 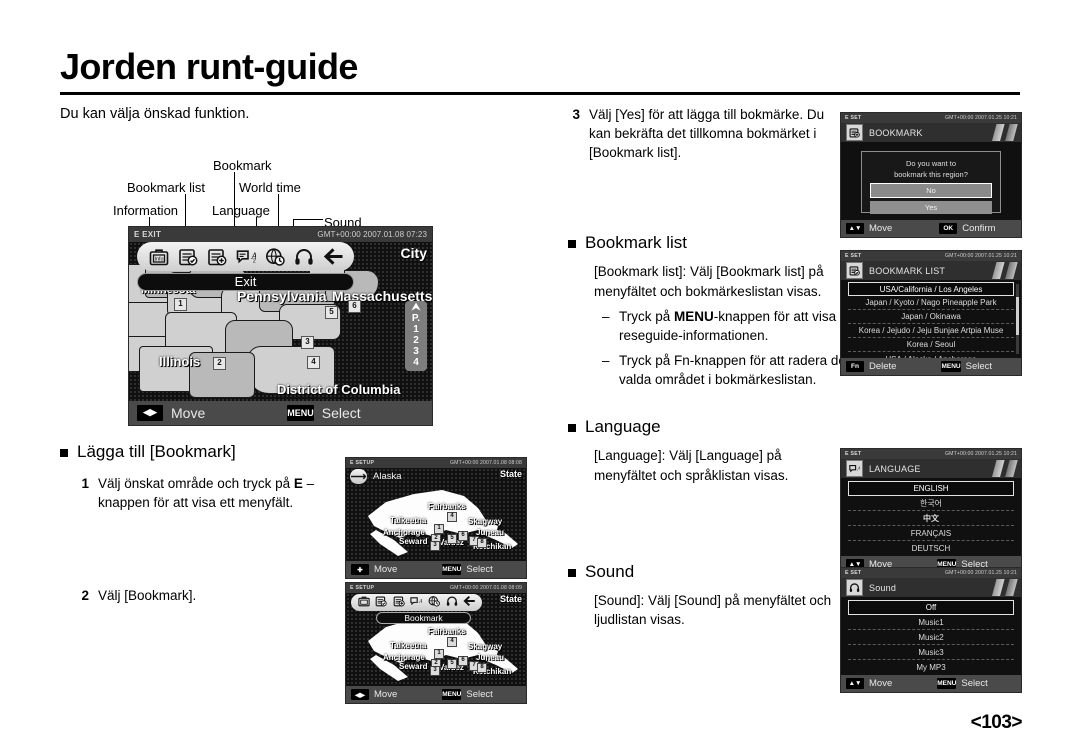 What do you see at coordinates (354, 306) in the screenshot?
I see `map-marker-6: 6` at bounding box center [354, 306].